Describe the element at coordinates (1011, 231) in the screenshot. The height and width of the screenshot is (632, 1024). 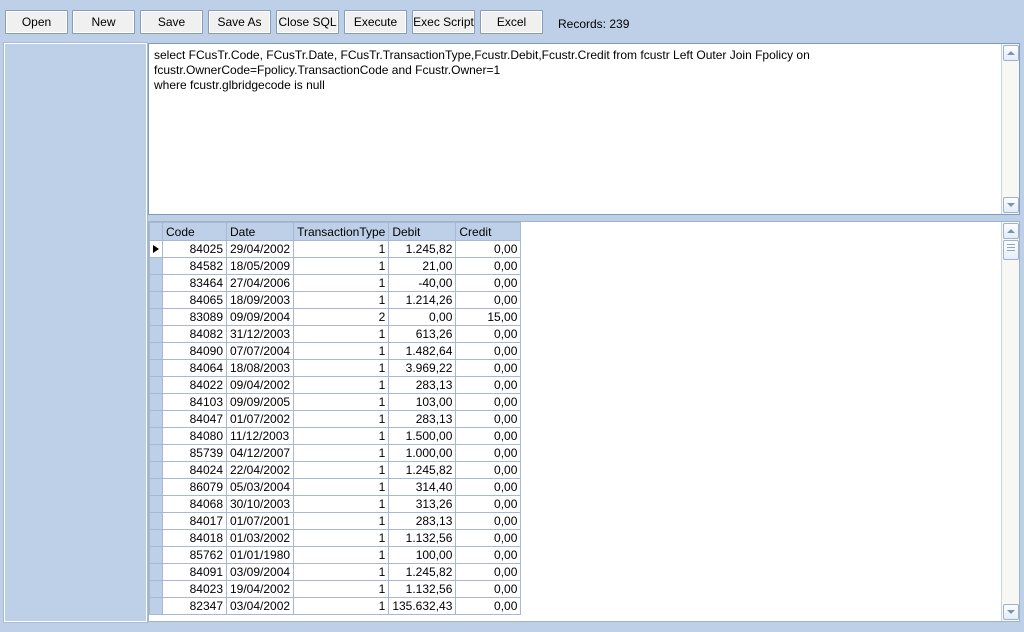
I see `scroll-up-icon` at that location.